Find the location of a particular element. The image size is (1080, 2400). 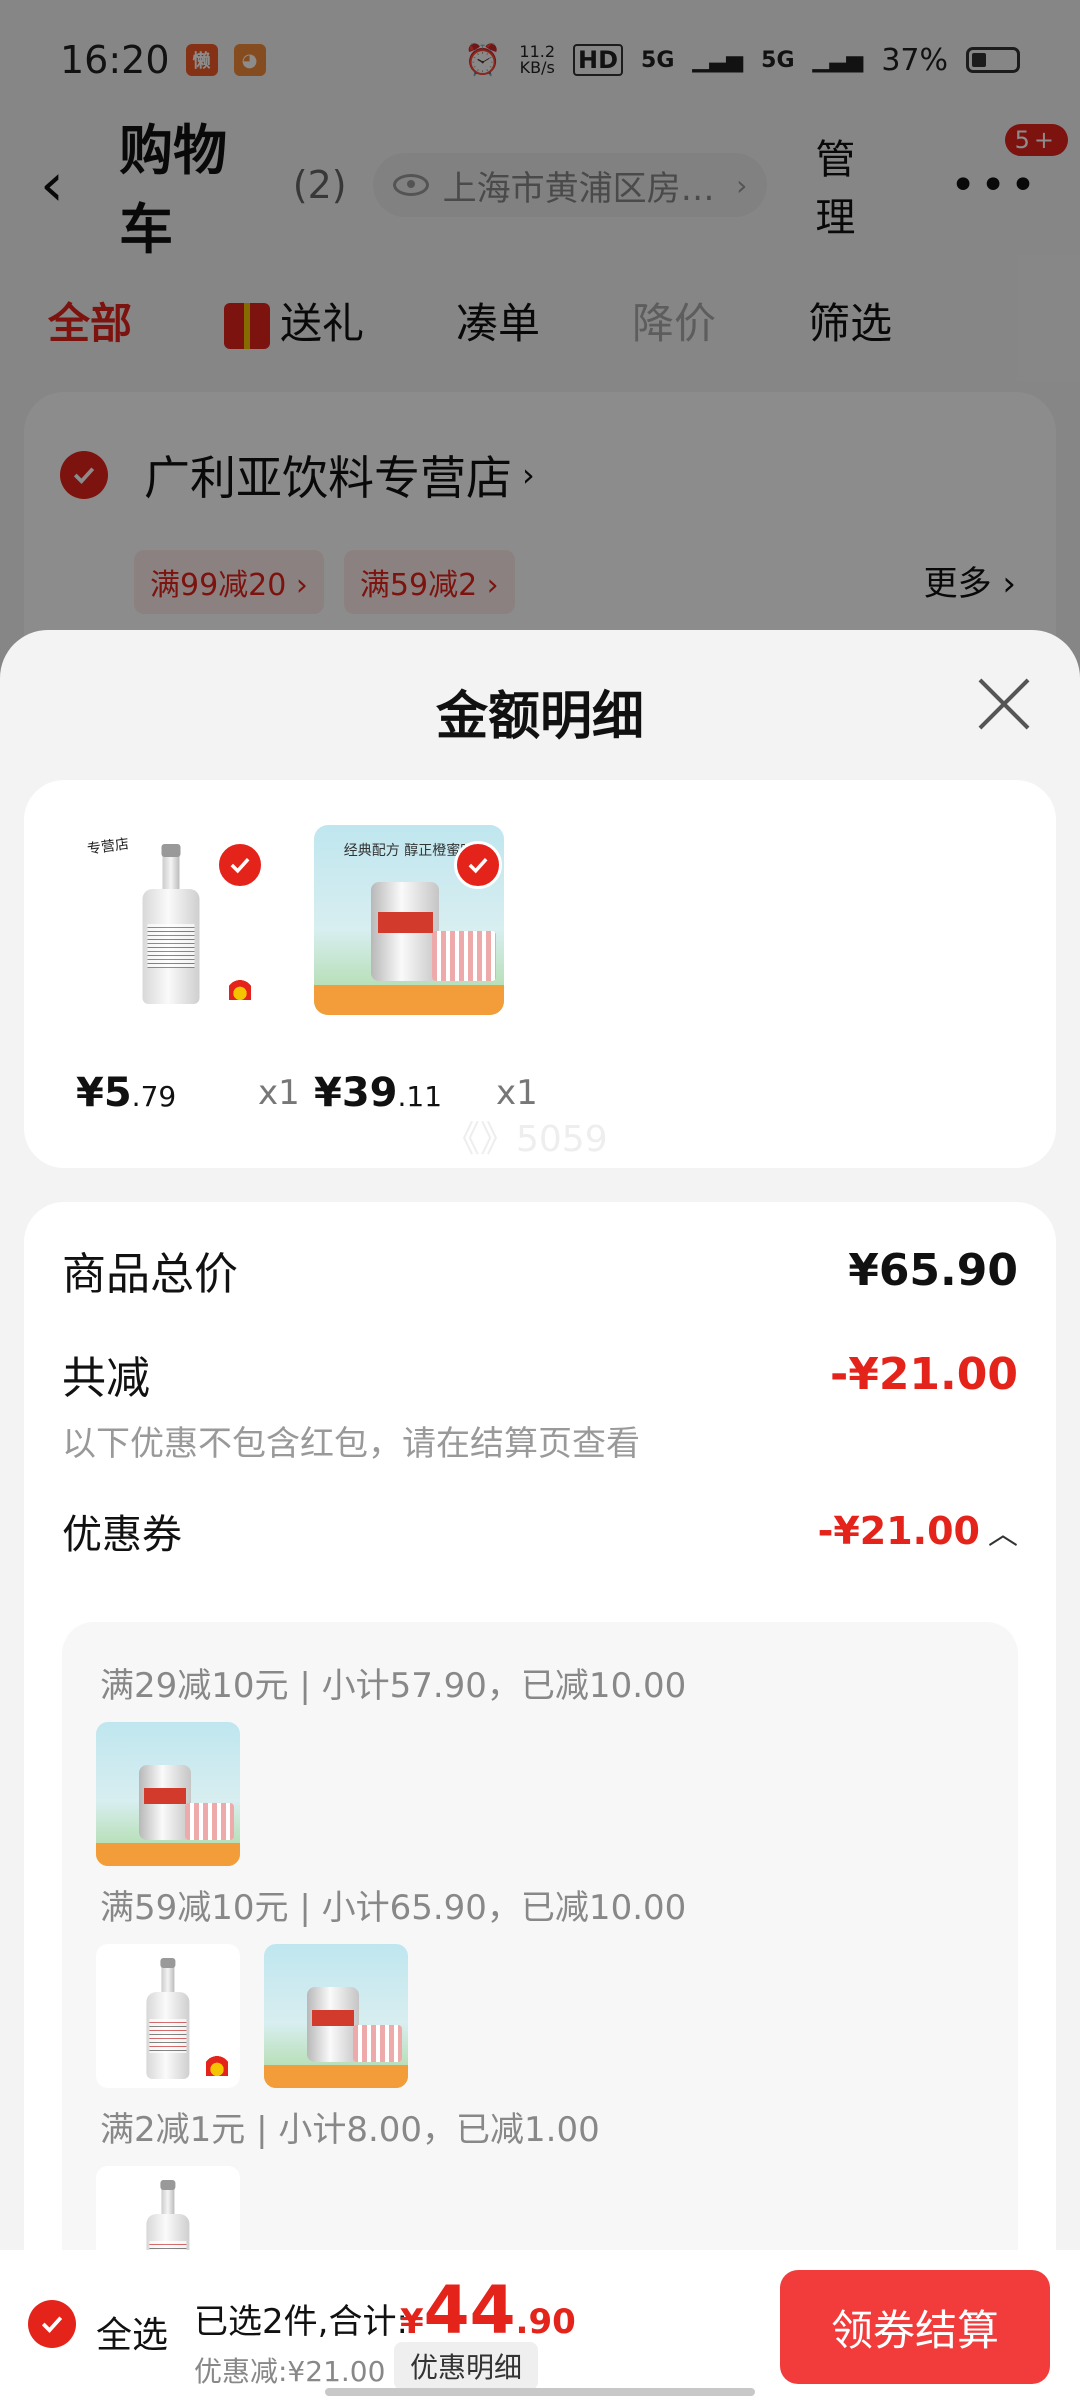

goods-total-label: 商品总价 is located at coordinates (150, 1274).